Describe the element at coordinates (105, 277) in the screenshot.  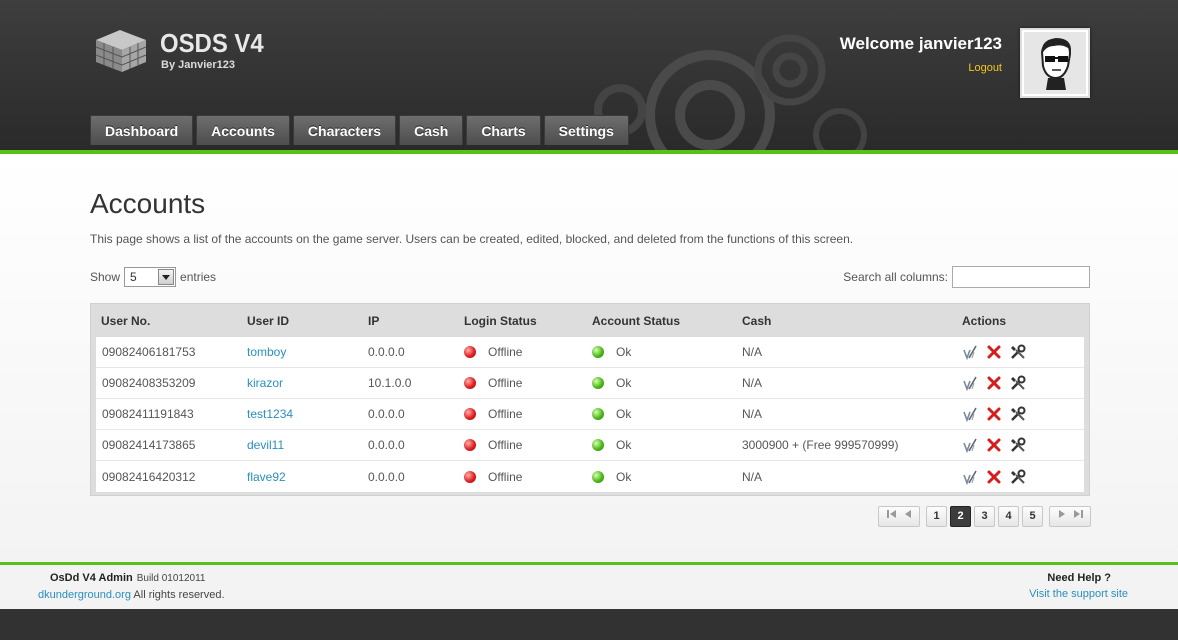
I see `show-label: Show` at that location.